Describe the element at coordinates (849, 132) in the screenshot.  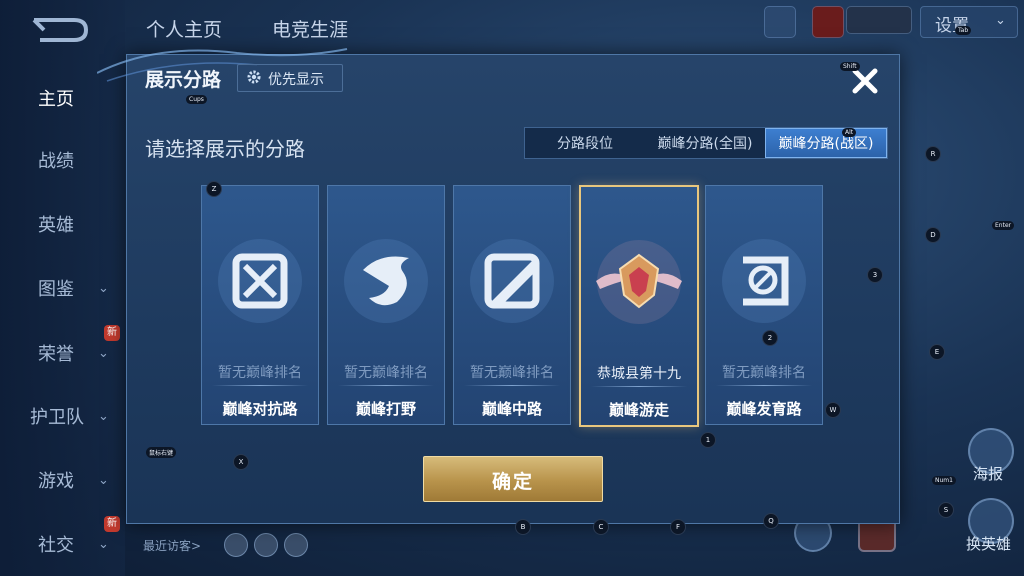
I see `key-hint: Alt` at that location.